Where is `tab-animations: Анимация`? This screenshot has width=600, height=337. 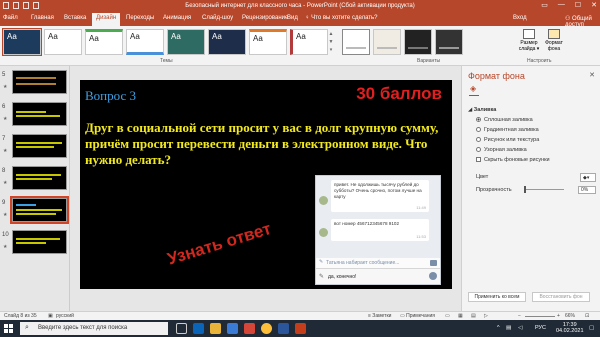
tab-animations: Анимация is located at coordinates (177, 18).